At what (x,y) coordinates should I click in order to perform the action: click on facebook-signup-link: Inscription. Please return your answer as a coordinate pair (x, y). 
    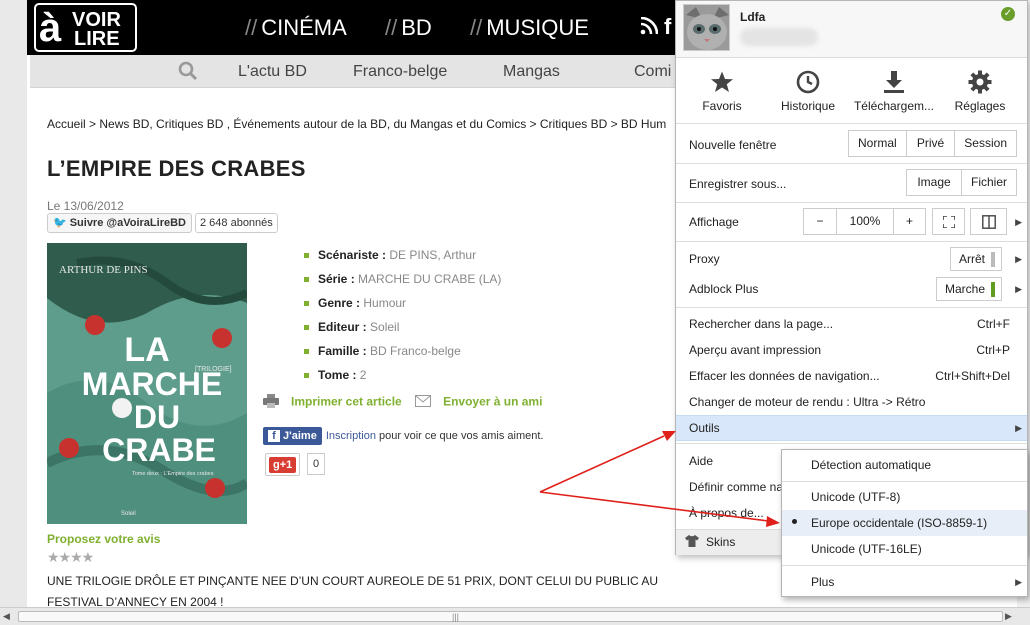
    Looking at the image, I should click on (351, 436).